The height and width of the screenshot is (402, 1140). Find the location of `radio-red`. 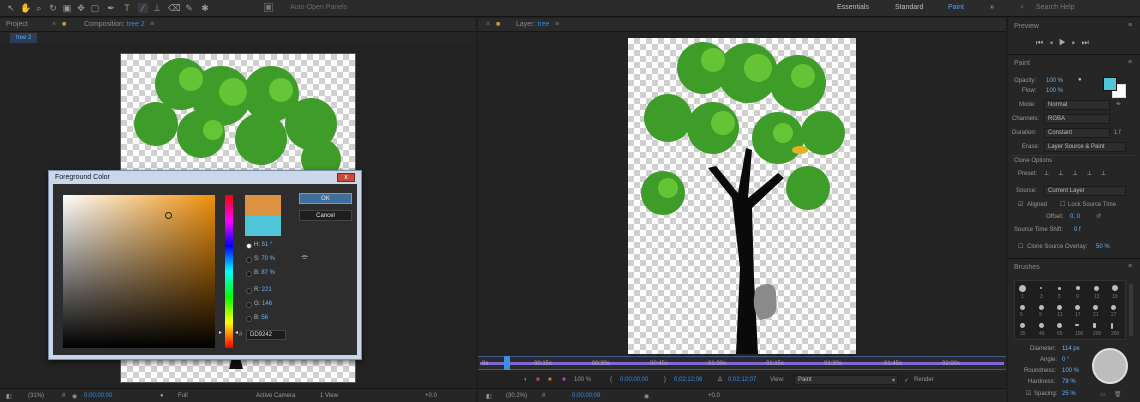

radio-red is located at coordinates (249, 291).